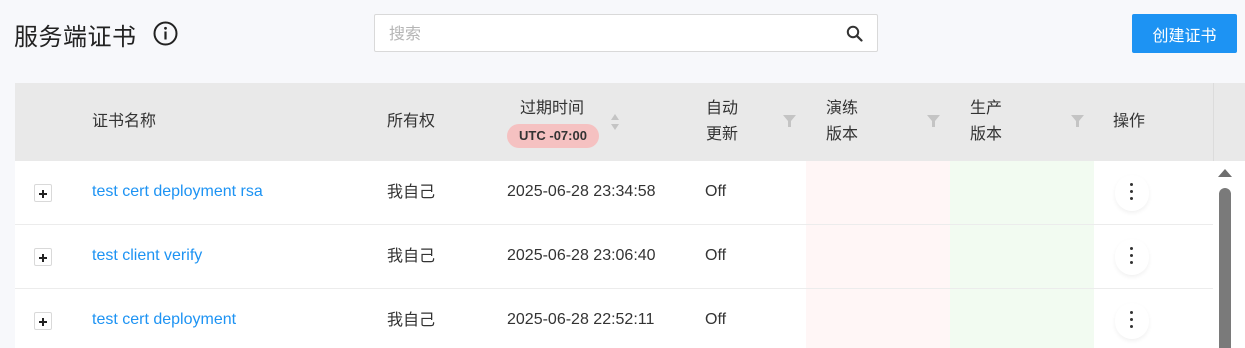 Image resolution: width=1245 pixels, height=348 pixels. I want to click on search-box, so click(626, 33).